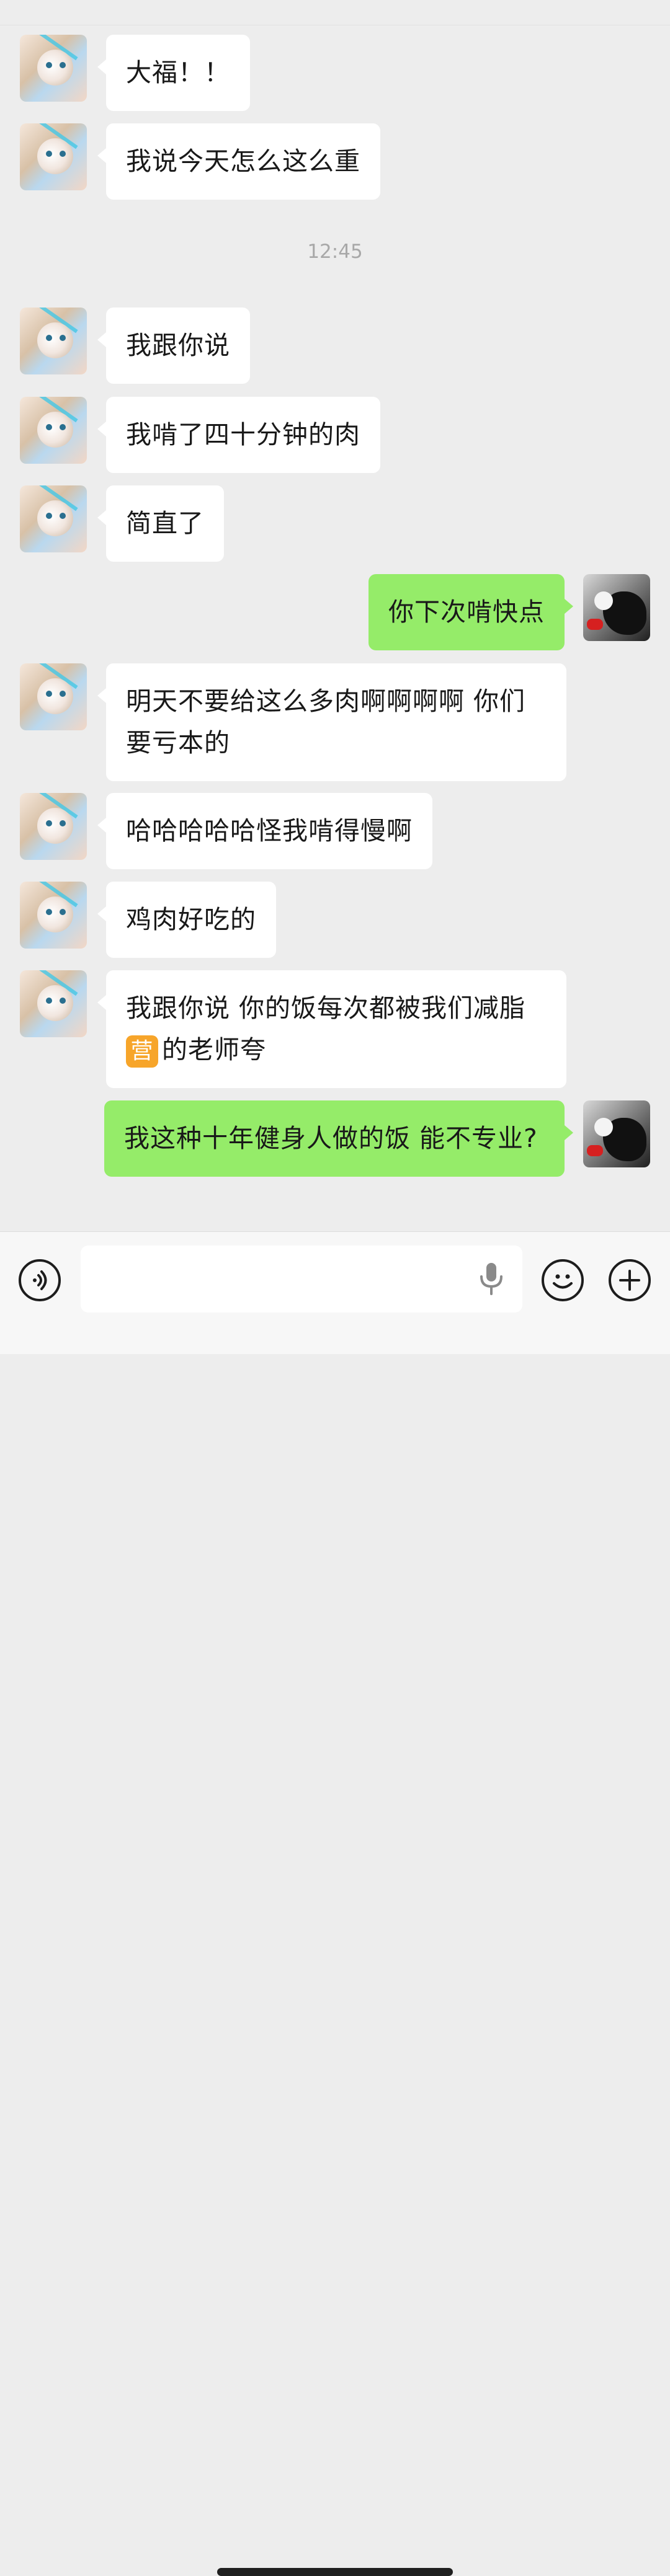  I want to click on emoji-button, so click(563, 1280).